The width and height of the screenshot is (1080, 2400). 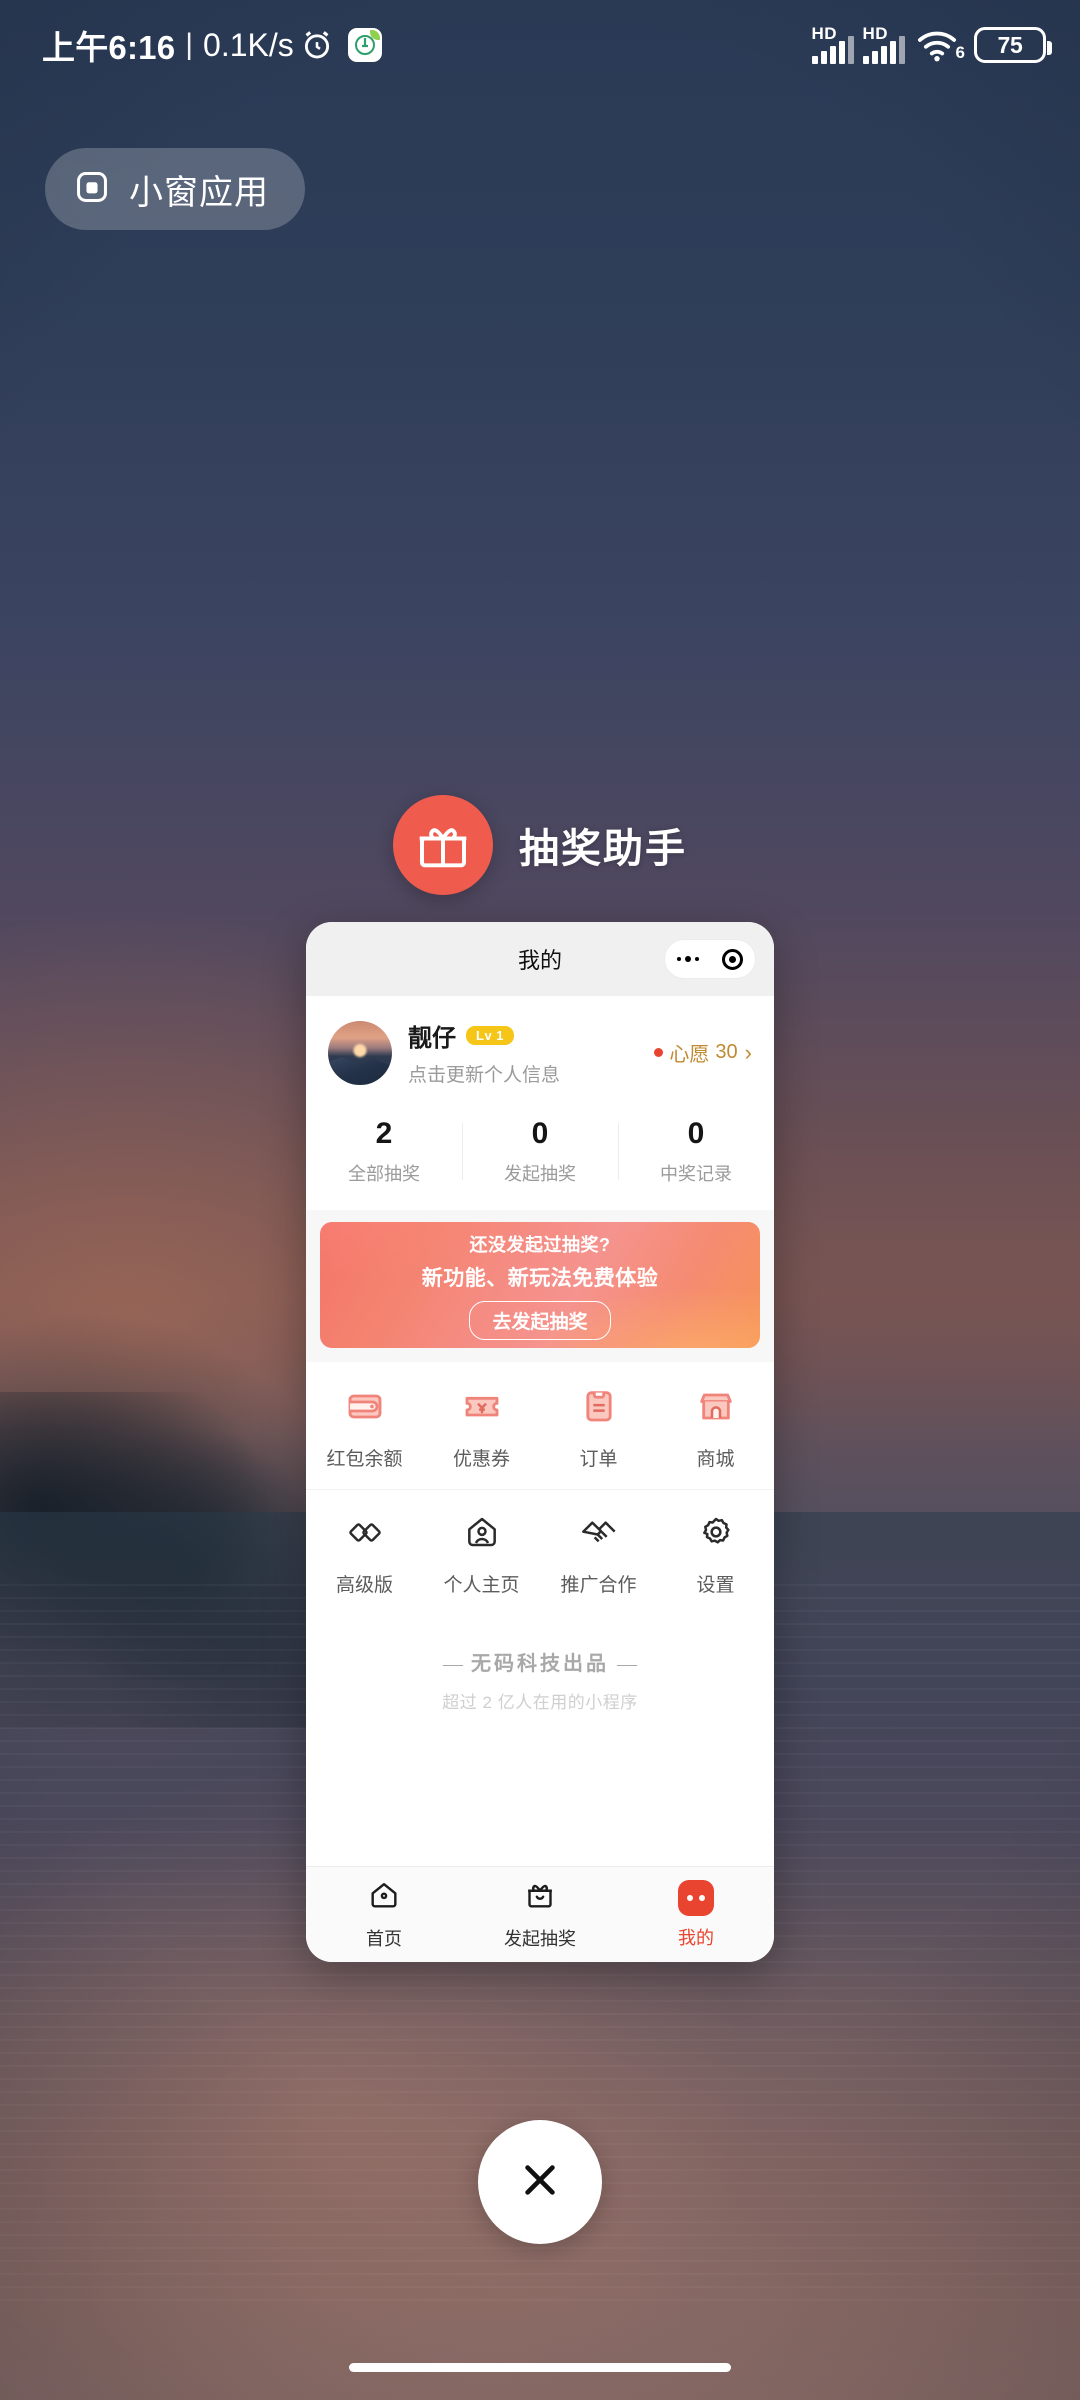 What do you see at coordinates (482, 1408) in the screenshot?
I see `coupon-icon` at bounding box center [482, 1408].